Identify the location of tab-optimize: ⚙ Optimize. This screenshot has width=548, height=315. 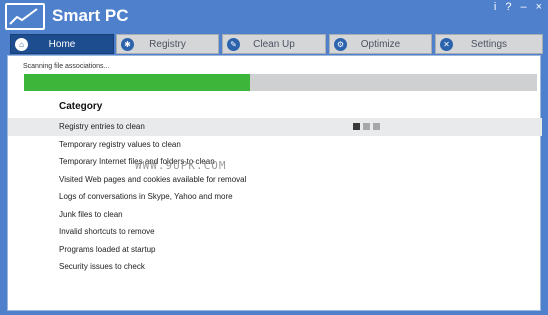
(380, 44).